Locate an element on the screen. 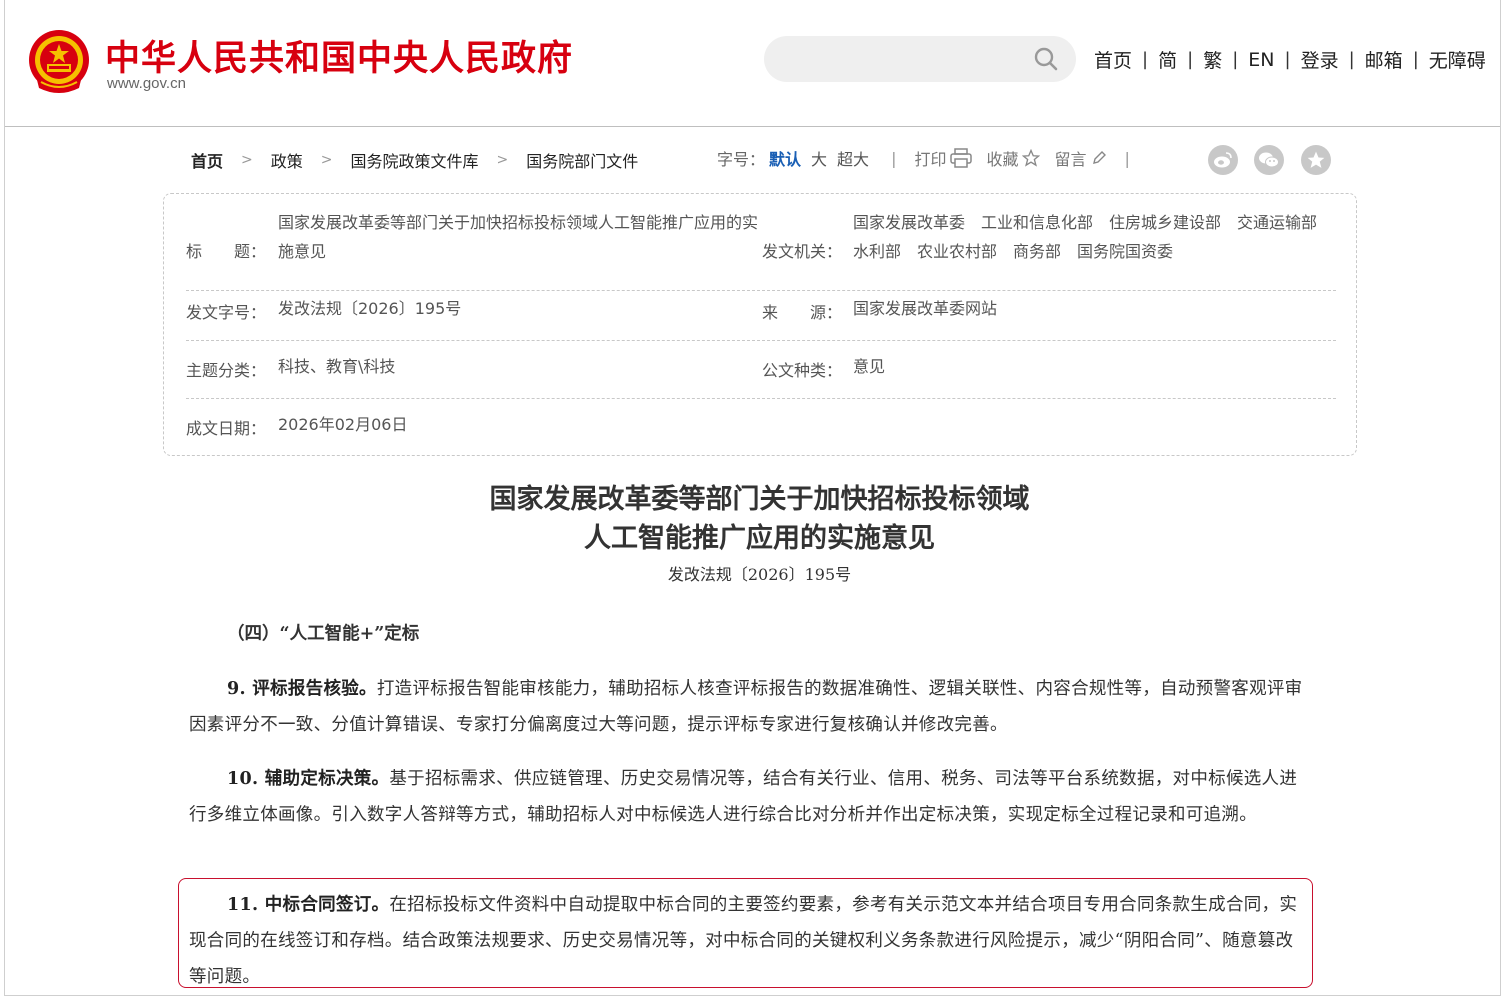 The width and height of the screenshot is (1509, 1000). nav-mailbox: 邮箱 is located at coordinates (1384, 59).